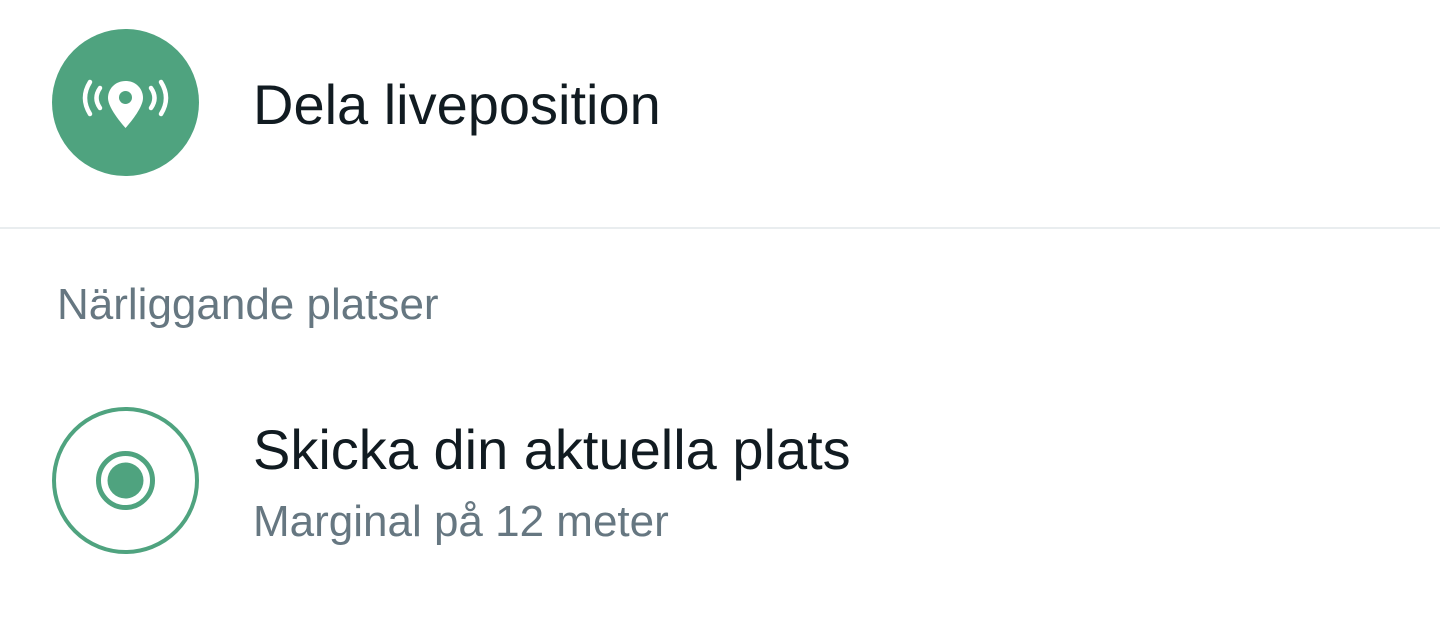 Image resolution: width=1440 pixels, height=633 pixels. What do you see at coordinates (720, 228) in the screenshot?
I see `divider` at bounding box center [720, 228].